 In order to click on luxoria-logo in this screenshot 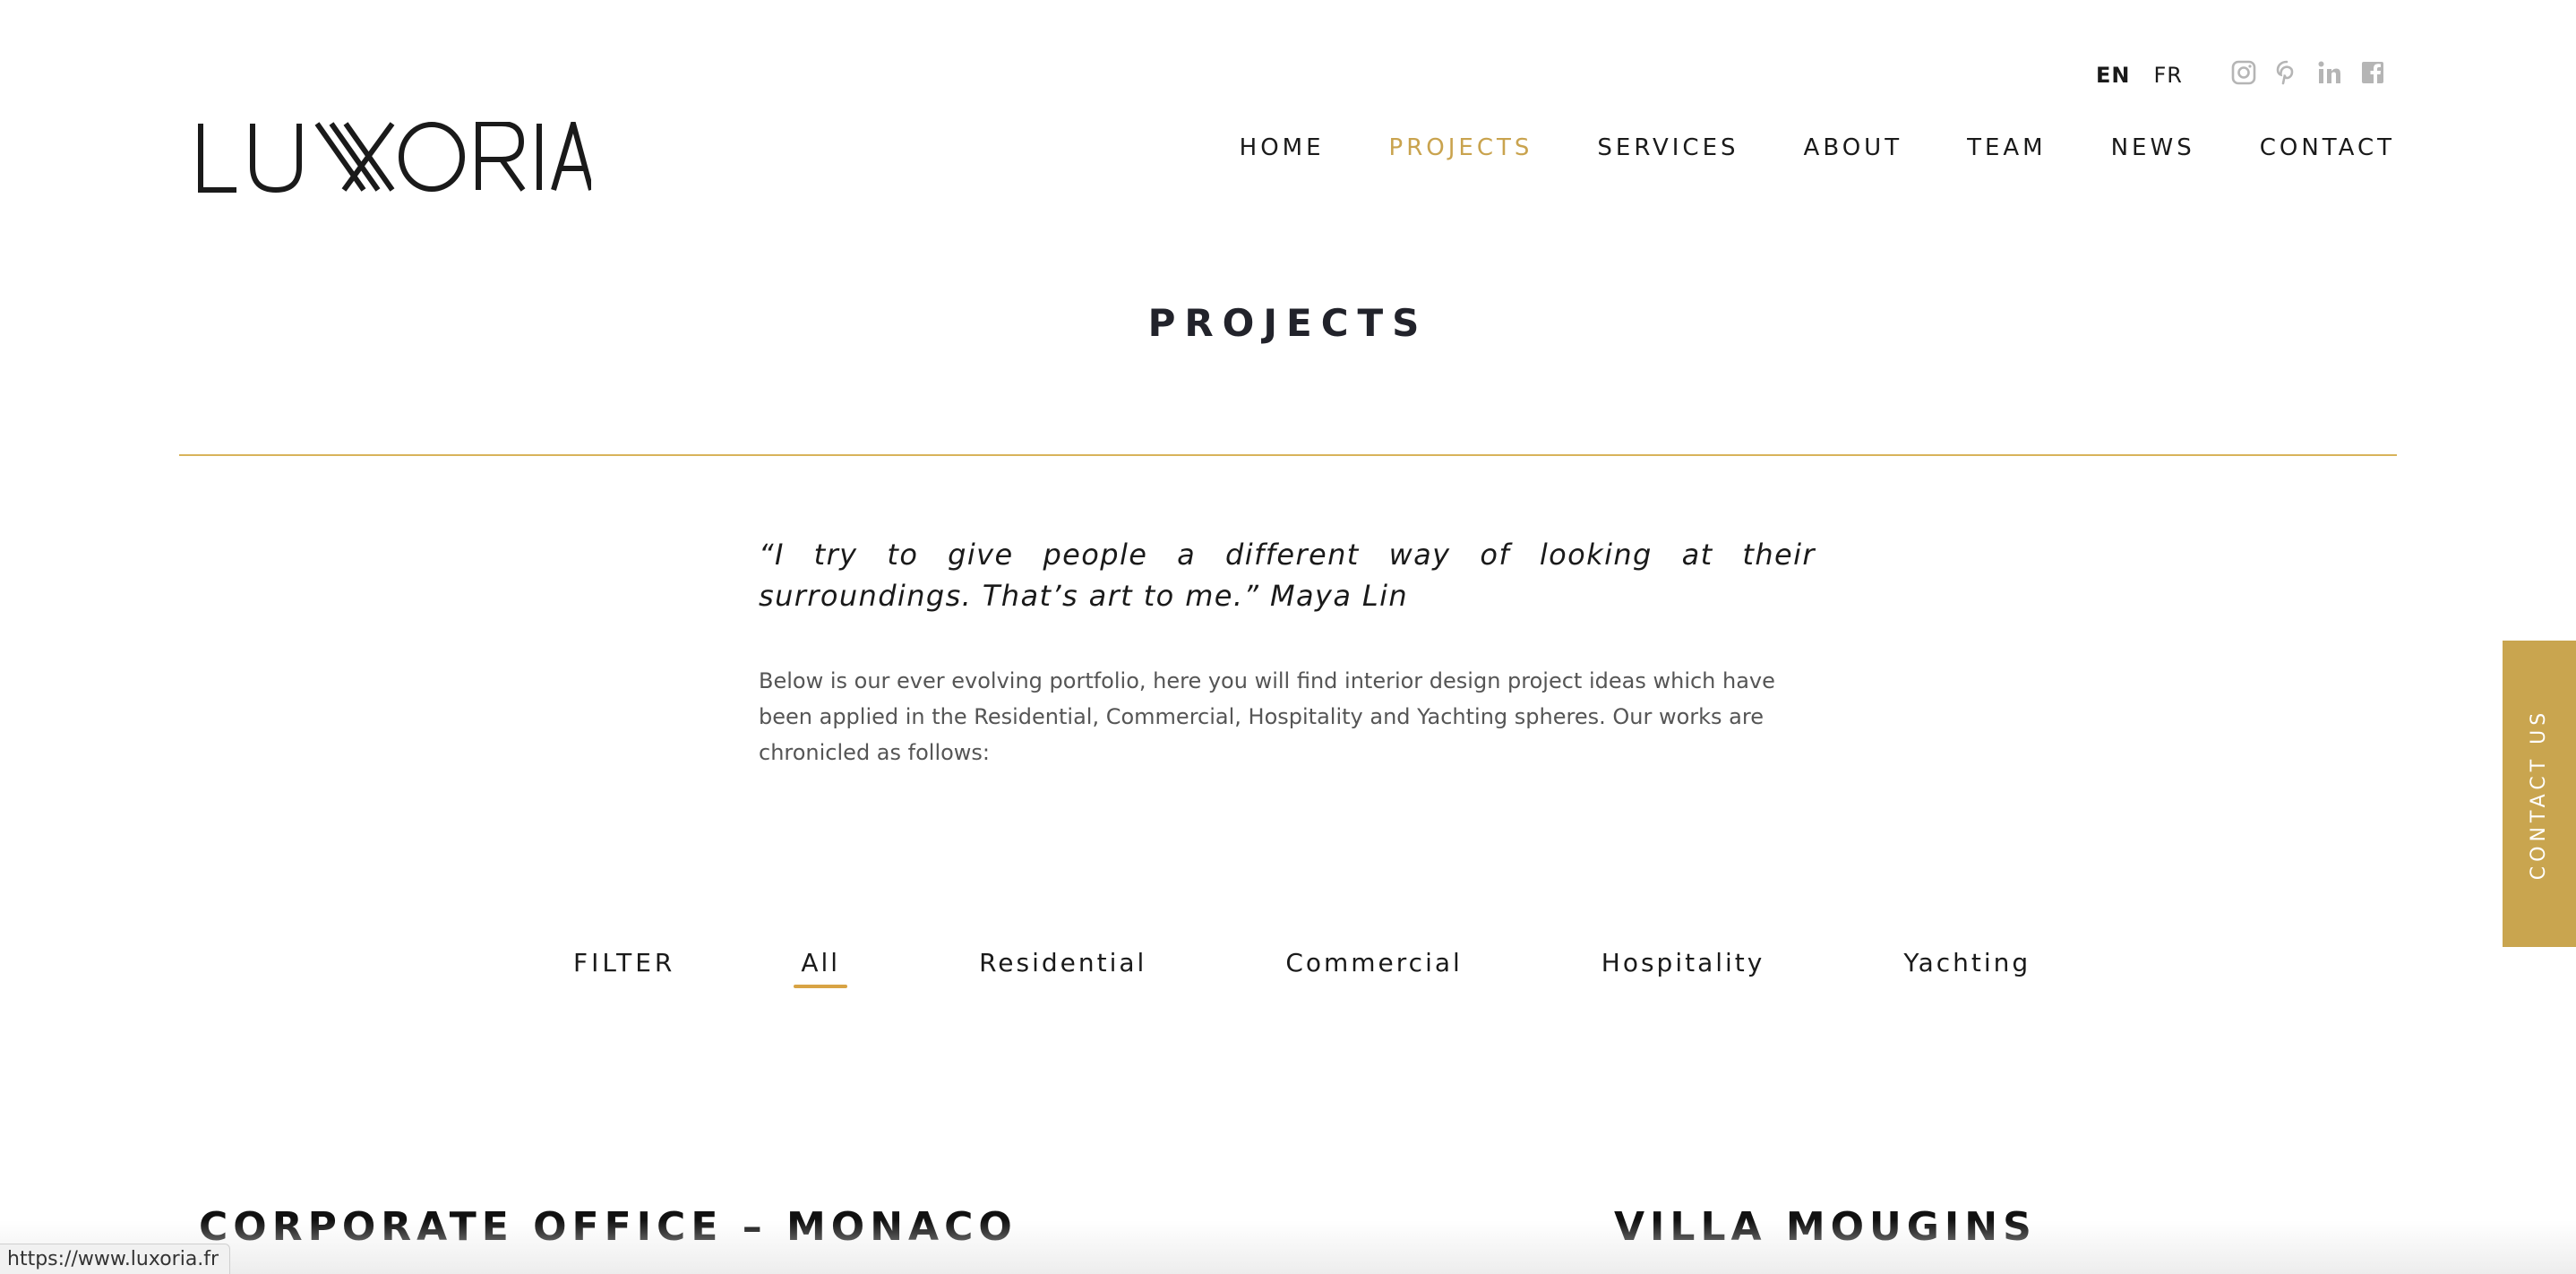, I will do `click(394, 158)`.